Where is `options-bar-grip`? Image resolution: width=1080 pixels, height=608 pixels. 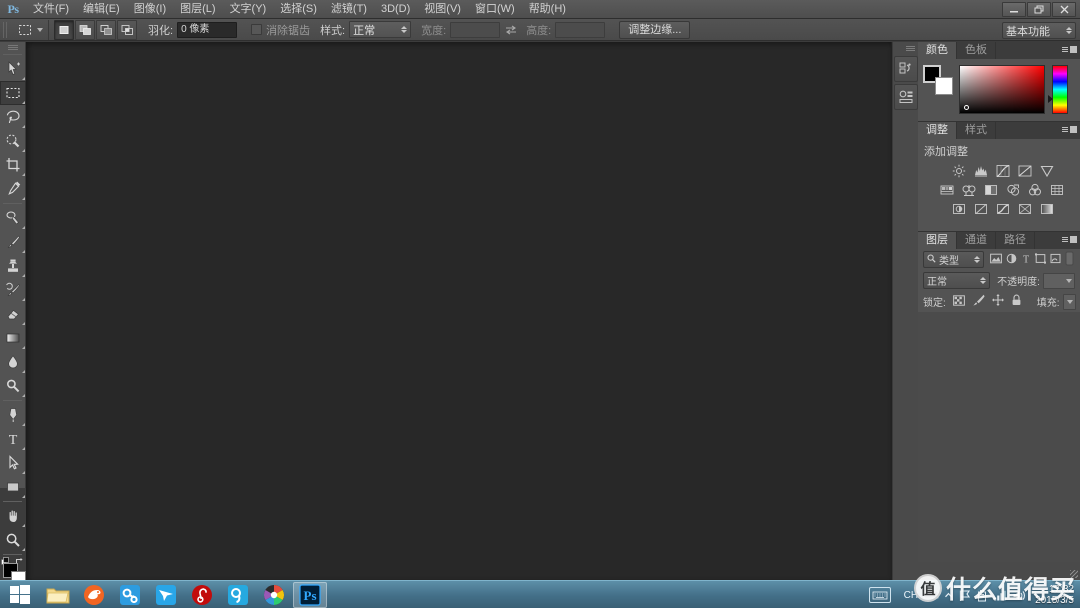 options-bar-grip is located at coordinates (6, 29).